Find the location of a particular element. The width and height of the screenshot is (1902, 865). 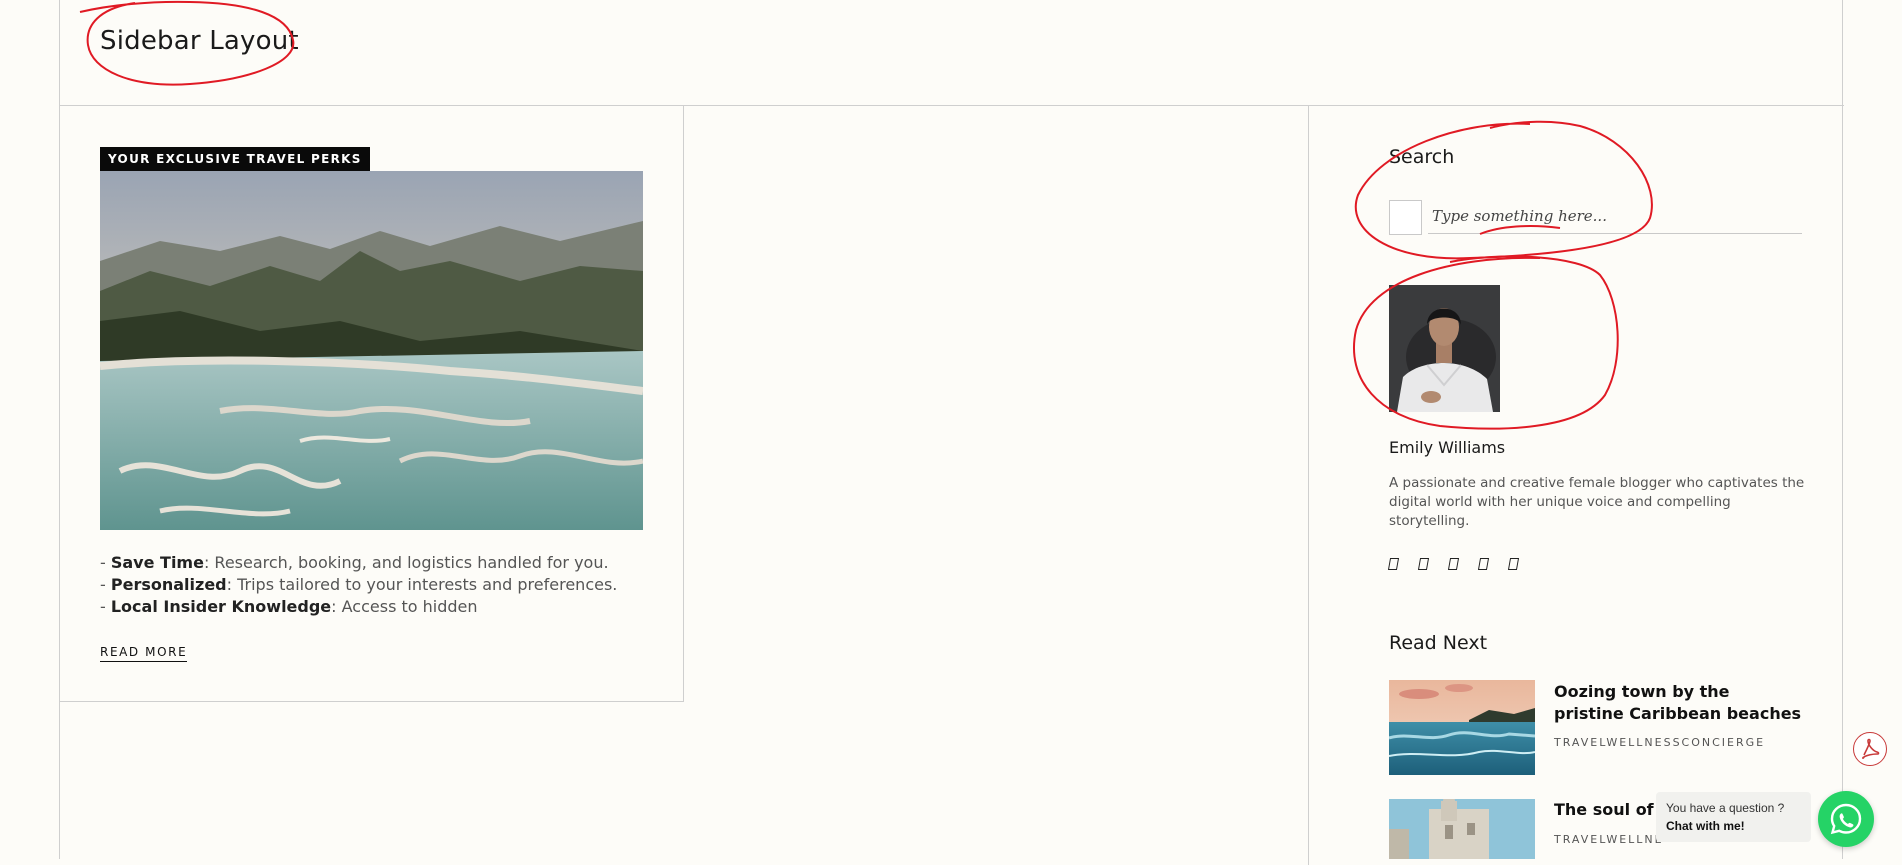

author-social-links is located at coordinates (1453, 564).